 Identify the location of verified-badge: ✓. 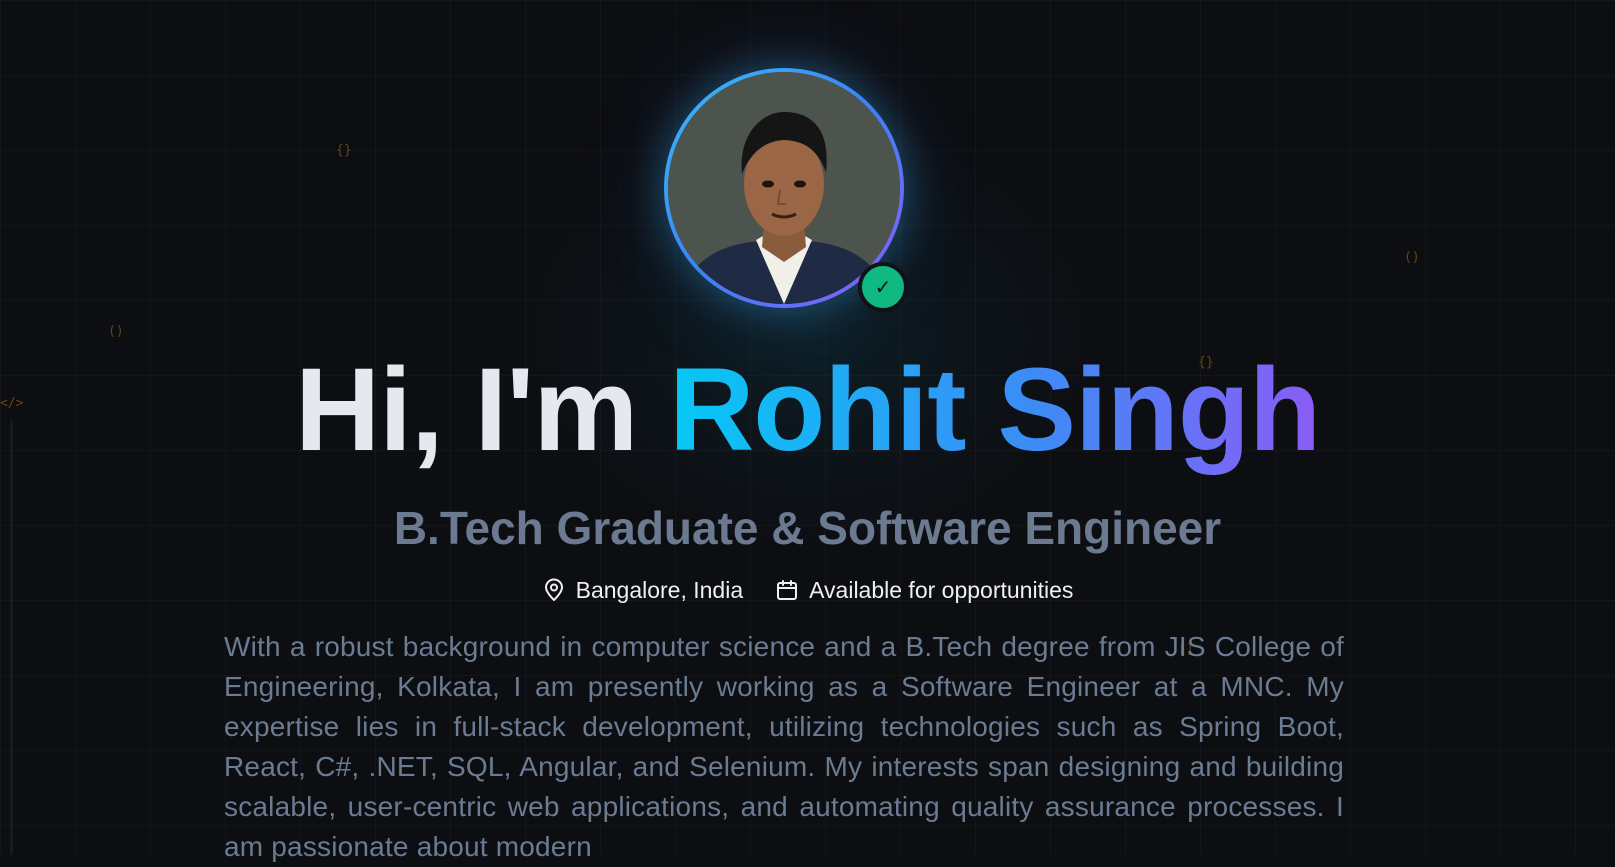
(883, 287).